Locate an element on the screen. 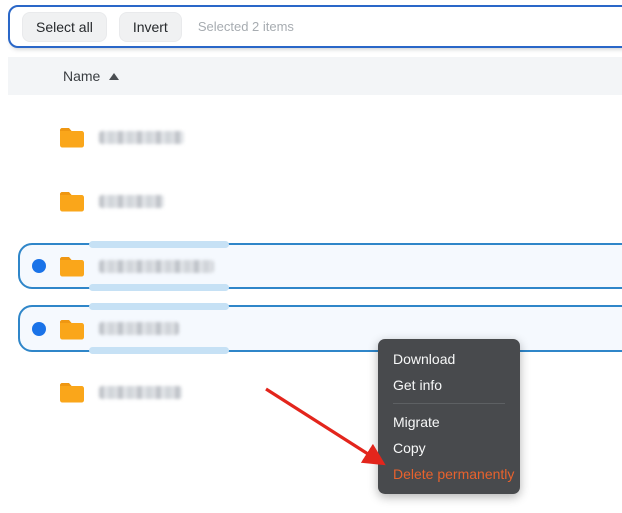 This screenshot has width=622, height=513. column-header-name-label: Name is located at coordinates (82, 76).